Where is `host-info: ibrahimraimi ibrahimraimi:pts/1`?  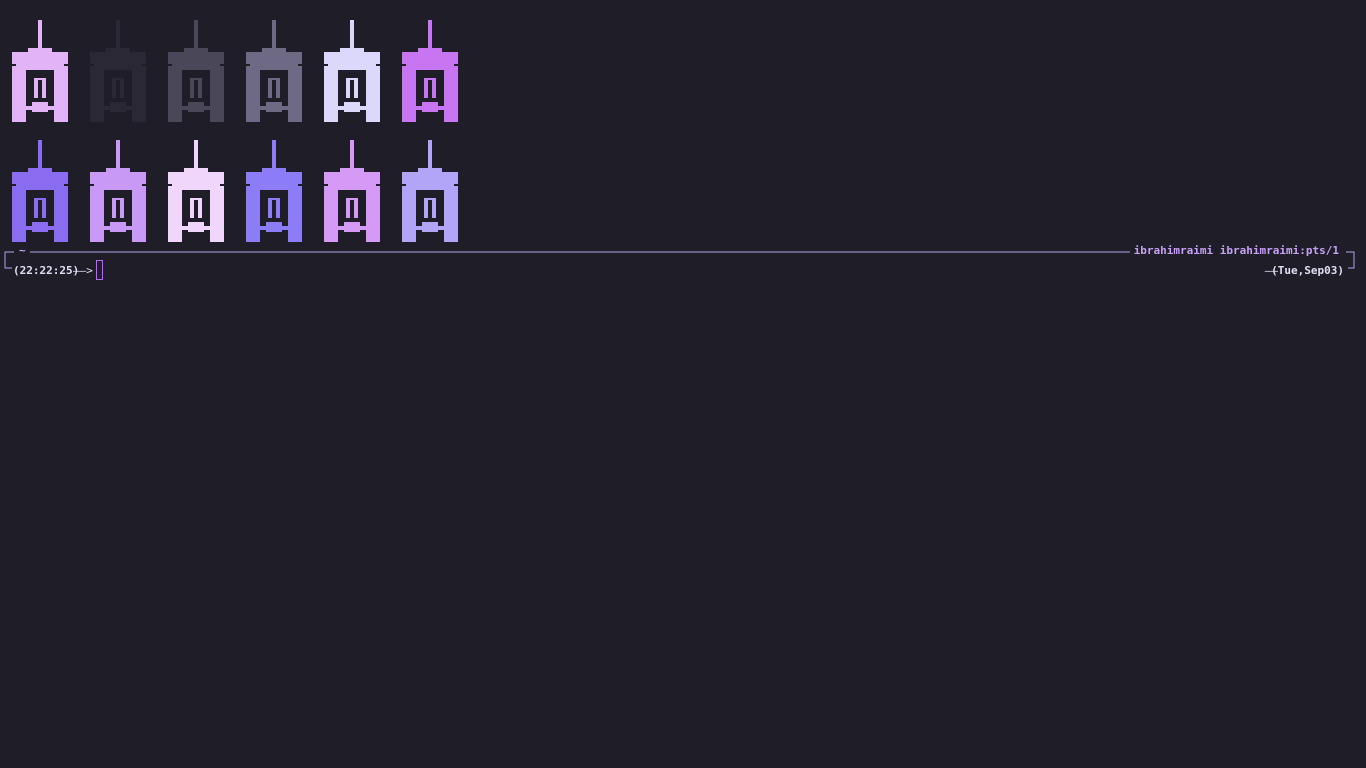
host-info: ibrahimraimi ibrahimraimi:pts/1 is located at coordinates (1236, 251).